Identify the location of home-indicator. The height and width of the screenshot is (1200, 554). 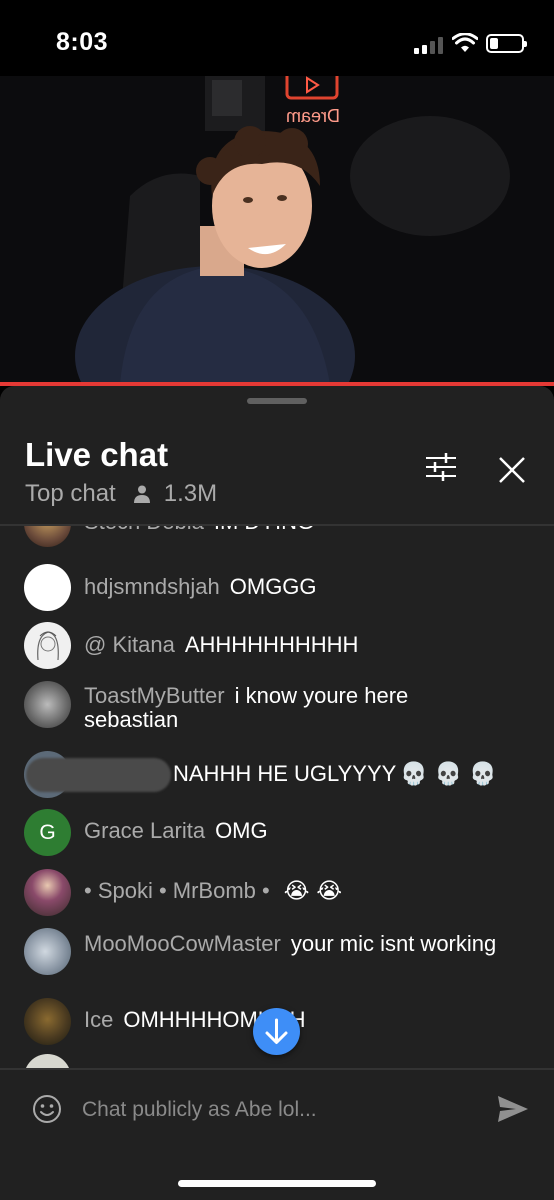
(277, 1183).